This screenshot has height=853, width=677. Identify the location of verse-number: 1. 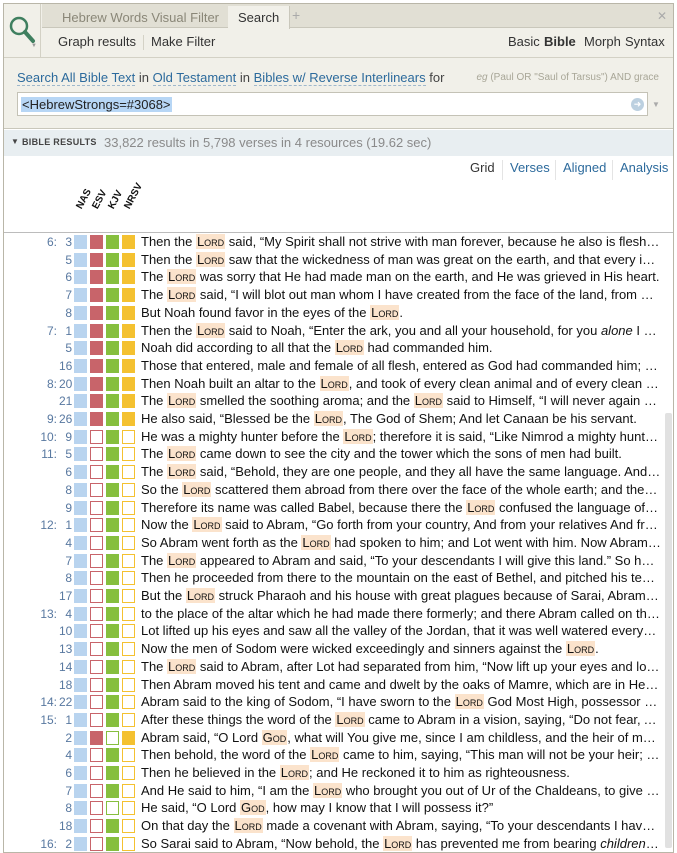
(65, 720).